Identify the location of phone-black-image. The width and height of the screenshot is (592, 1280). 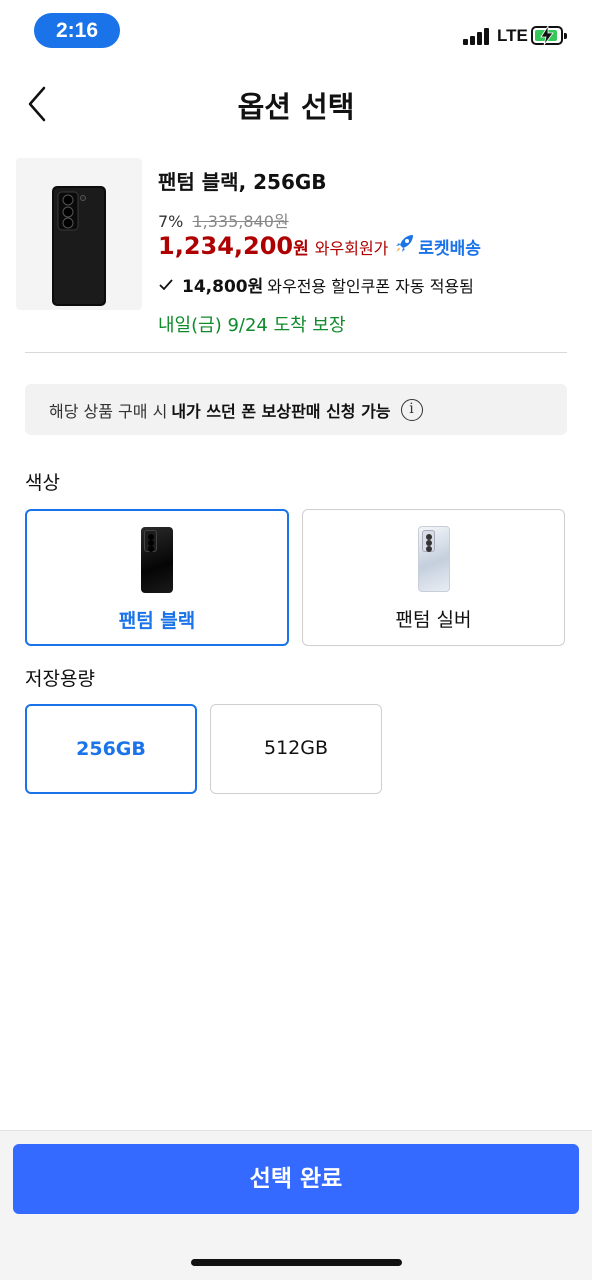
(157, 560).